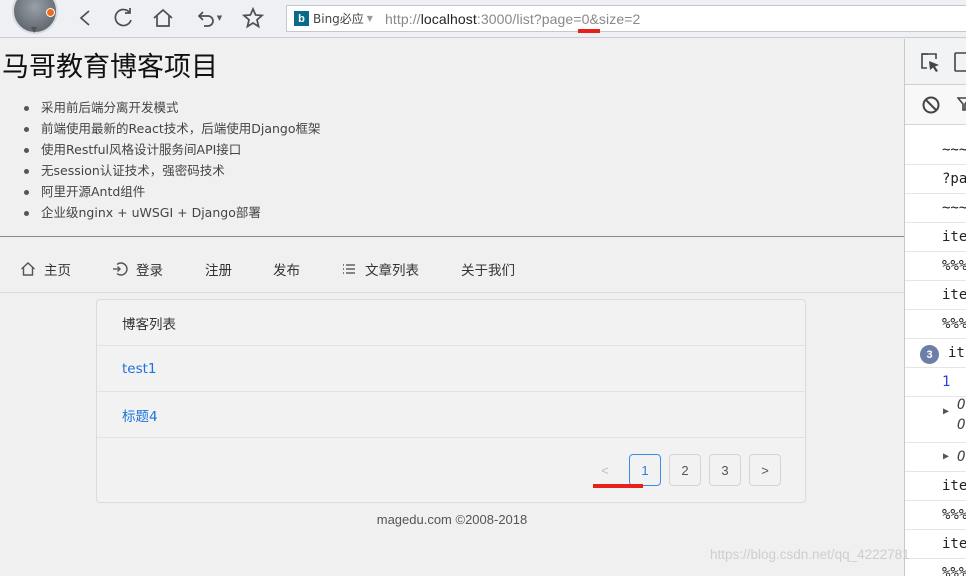  I want to click on menu-label: 发布, so click(286, 271).